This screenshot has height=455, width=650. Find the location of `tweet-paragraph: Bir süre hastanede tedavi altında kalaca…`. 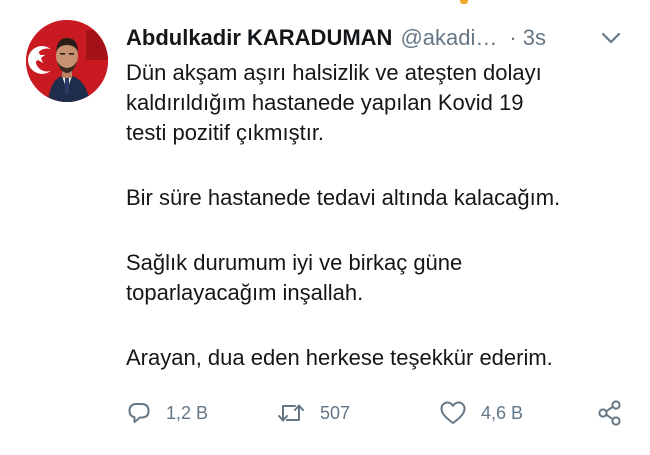

tweet-paragraph: Bir süre hastanede tedavi altında kalaca… is located at coordinates (343, 197).